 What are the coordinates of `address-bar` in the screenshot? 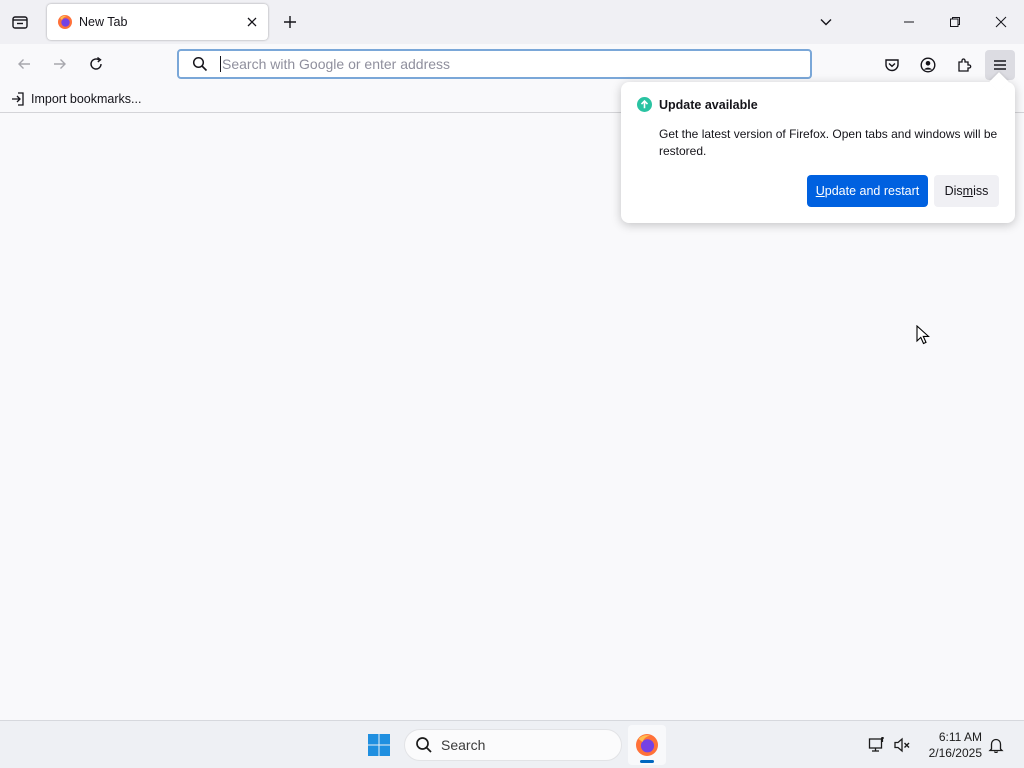 It's located at (494, 64).